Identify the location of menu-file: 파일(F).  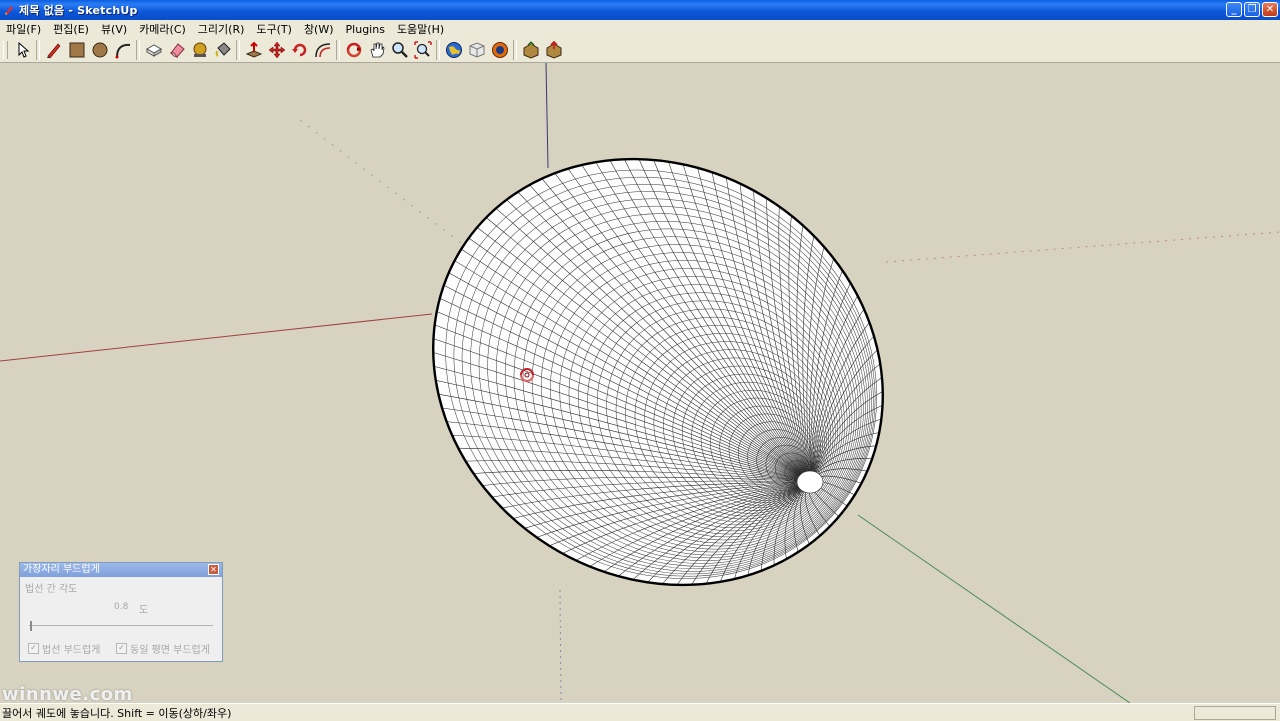
(23, 29).